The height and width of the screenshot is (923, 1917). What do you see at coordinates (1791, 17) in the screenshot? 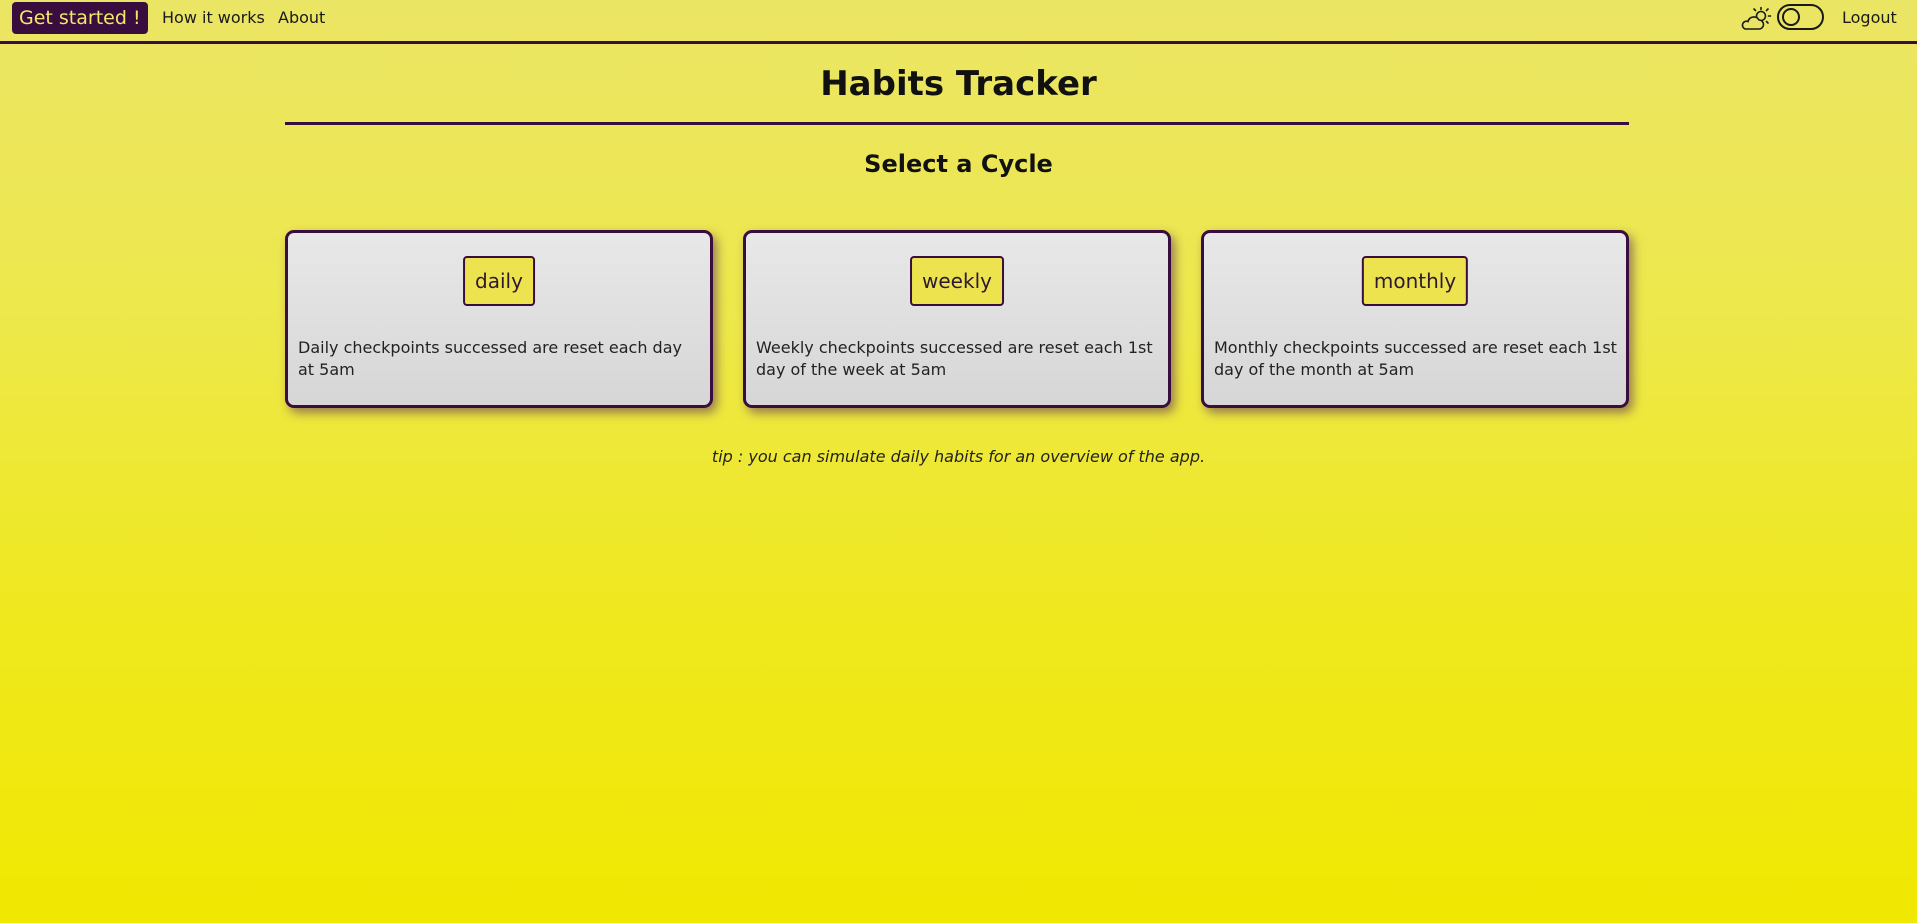
I see `toggle-knob` at bounding box center [1791, 17].